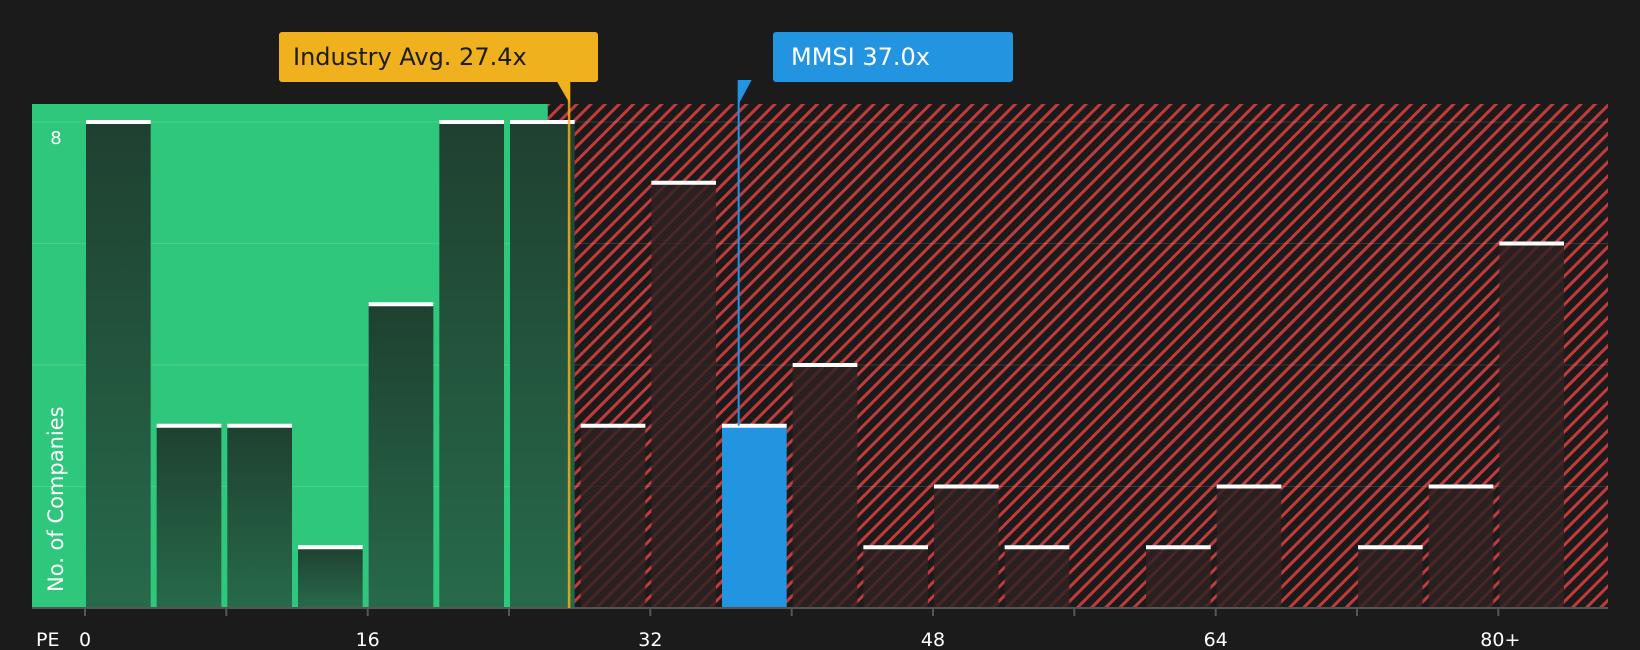 This screenshot has height=650, width=1640. I want to click on x-tick-label: 80+, so click(1500, 639).